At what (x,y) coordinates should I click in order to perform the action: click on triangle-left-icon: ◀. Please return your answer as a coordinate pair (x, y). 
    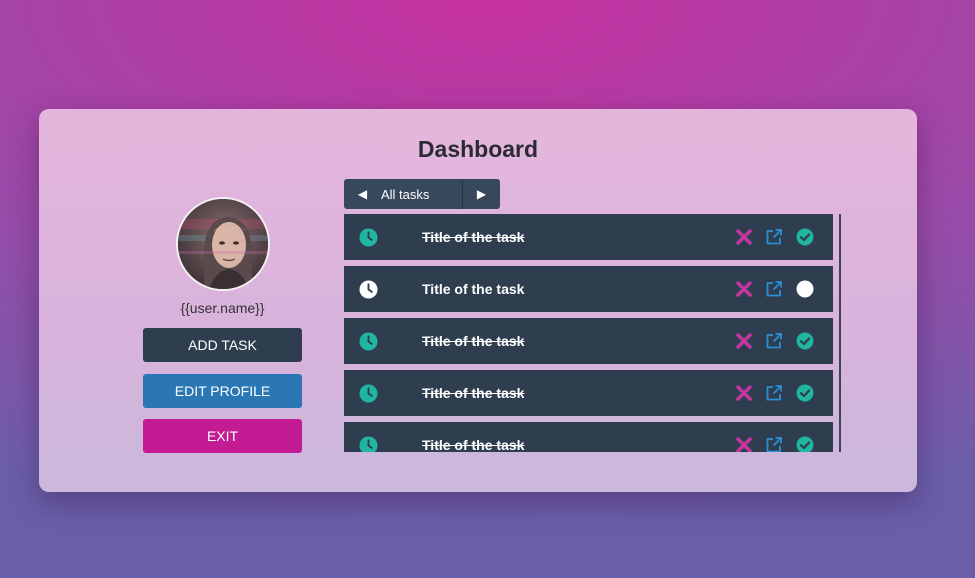
    Looking at the image, I should click on (362, 194).